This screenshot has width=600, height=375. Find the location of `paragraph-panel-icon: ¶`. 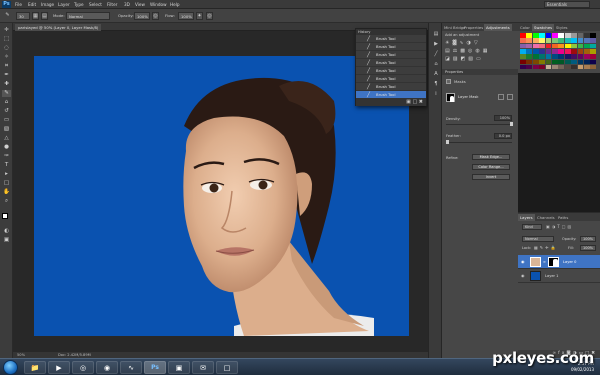

paragraph-panel-icon: ¶ is located at coordinates (436, 84).